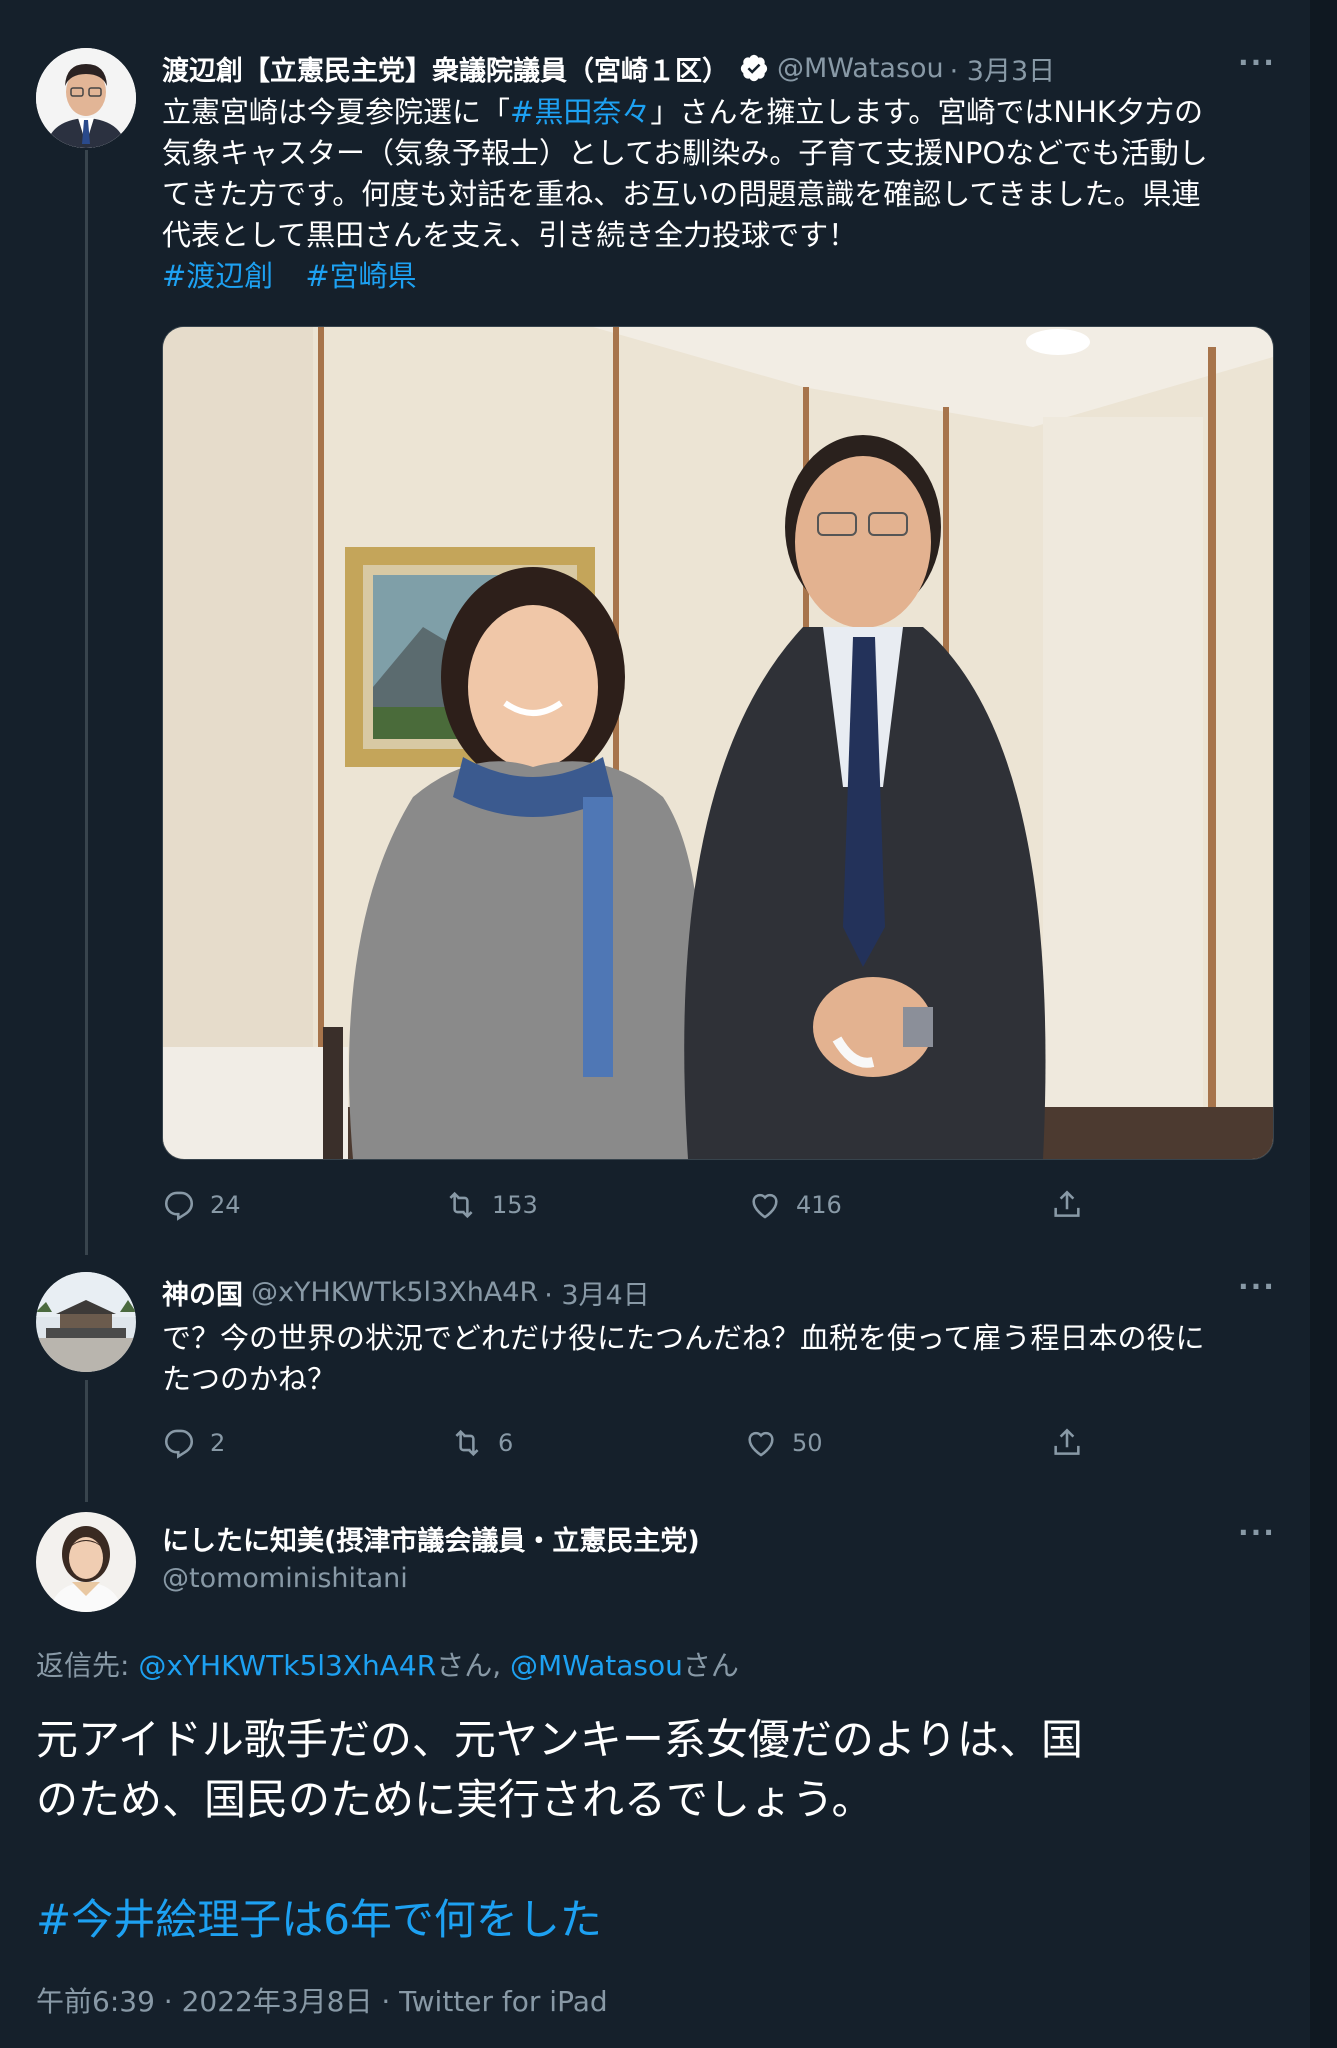  What do you see at coordinates (217, 276) in the screenshot?
I see `hashtag-watanabe: #渡辺創` at bounding box center [217, 276].